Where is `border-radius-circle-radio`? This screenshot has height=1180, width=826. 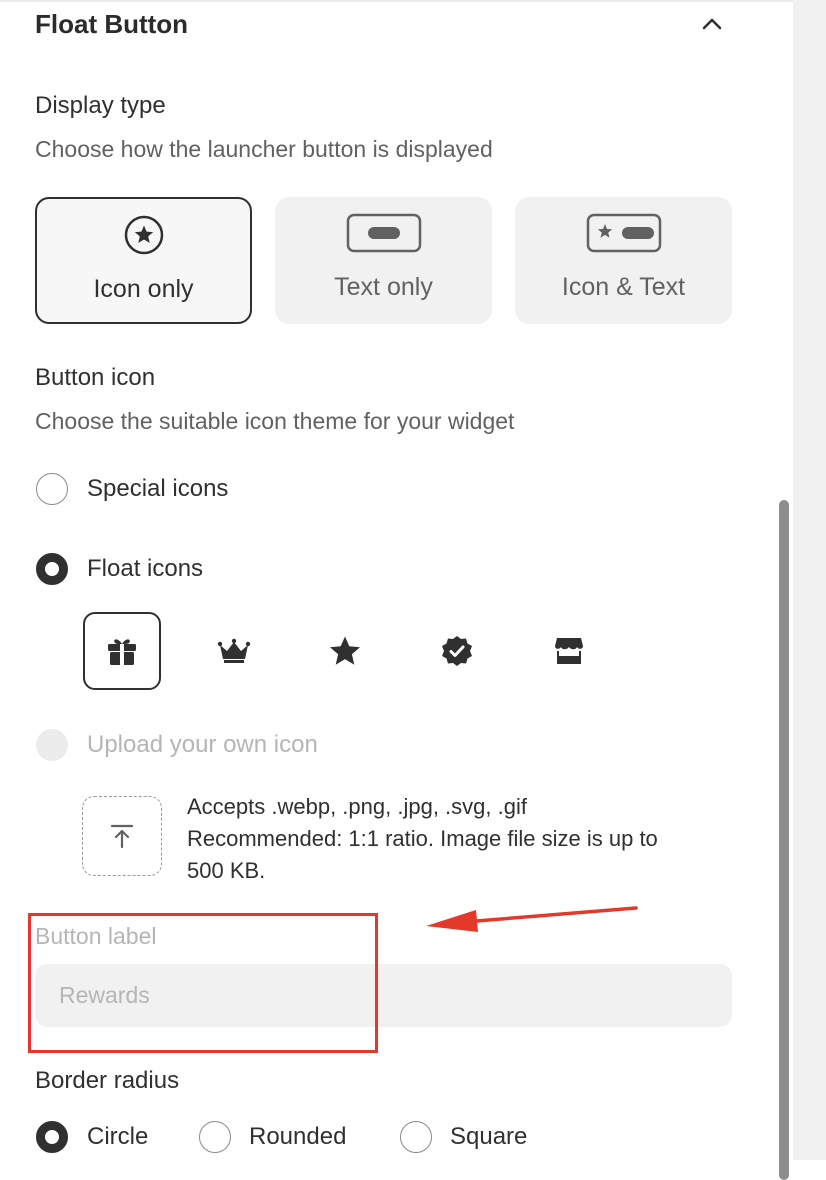
border-radius-circle-radio is located at coordinates (52, 1137).